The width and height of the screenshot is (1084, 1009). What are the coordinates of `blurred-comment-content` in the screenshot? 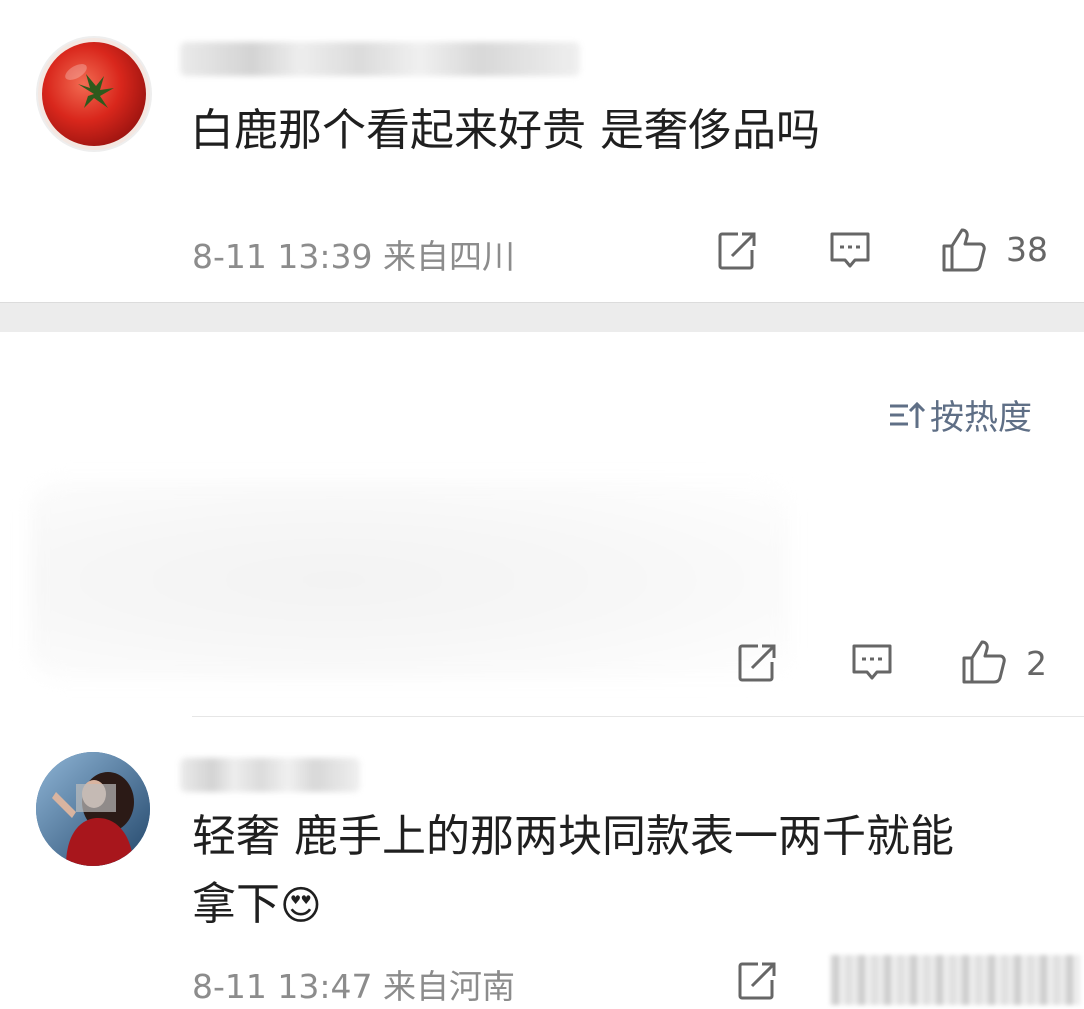 It's located at (410, 580).